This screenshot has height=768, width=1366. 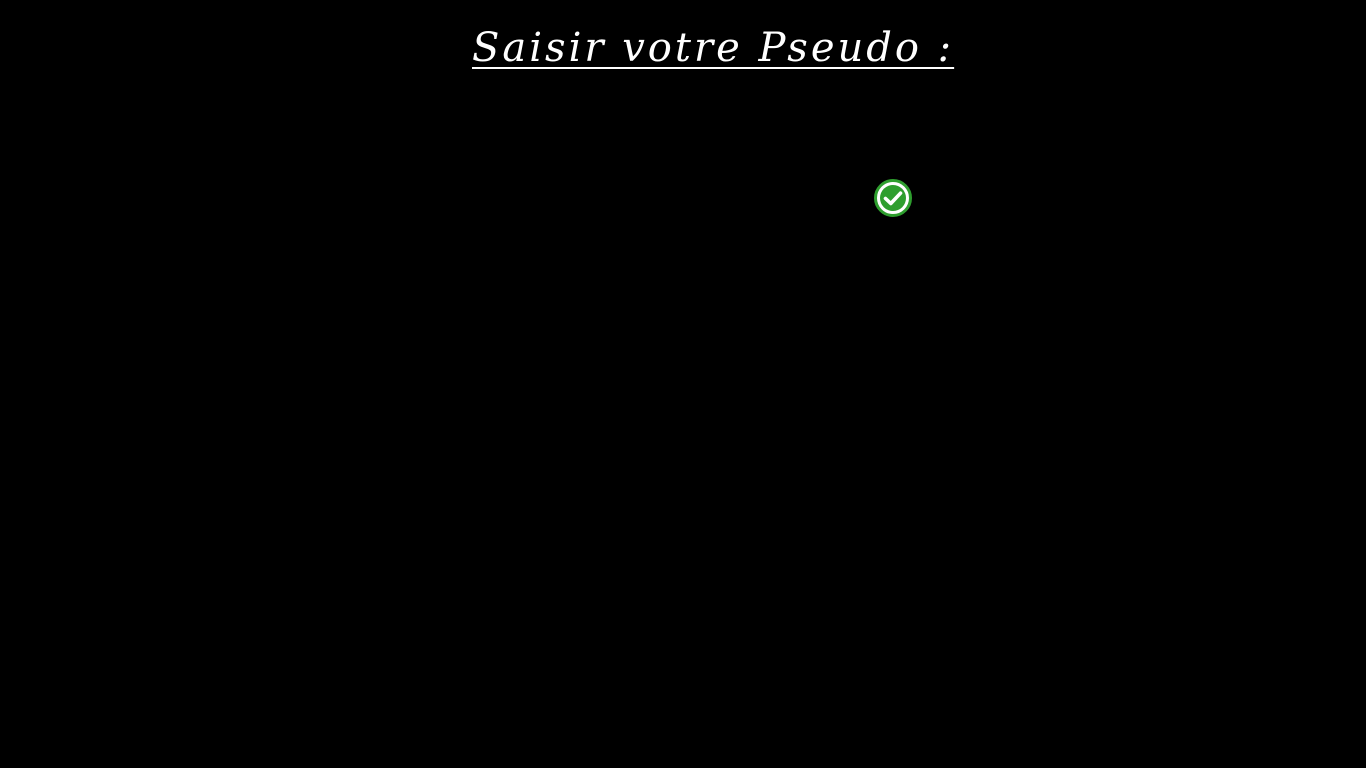 I want to click on validate-button, so click(x=893, y=198).